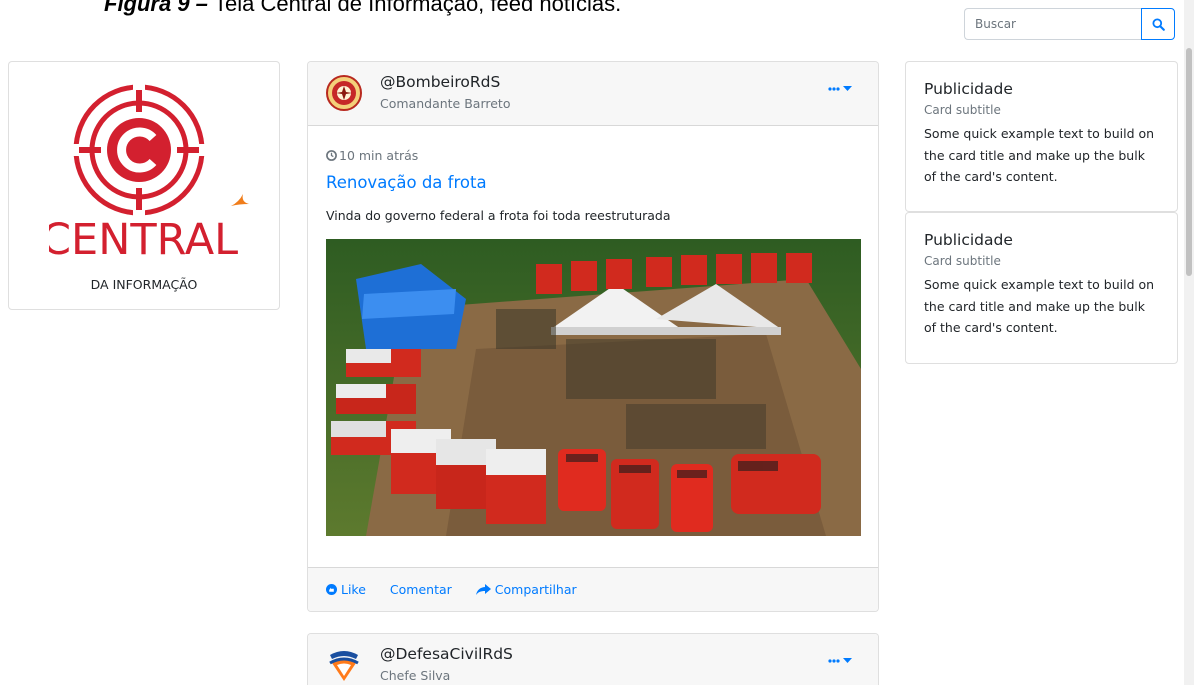 This screenshot has height=685, width=1194. I want to click on fire-department-avatar, so click(344, 93).